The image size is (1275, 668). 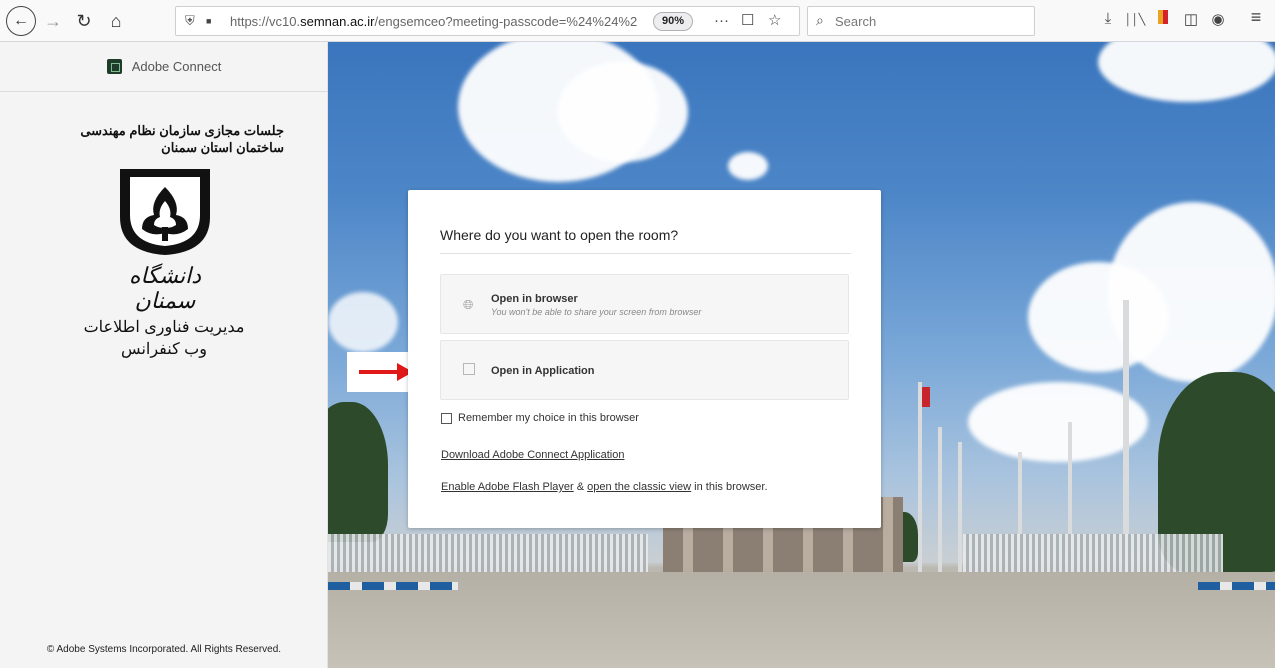 I want to click on brand-header: Adobe Connect, so click(x=164, y=67).